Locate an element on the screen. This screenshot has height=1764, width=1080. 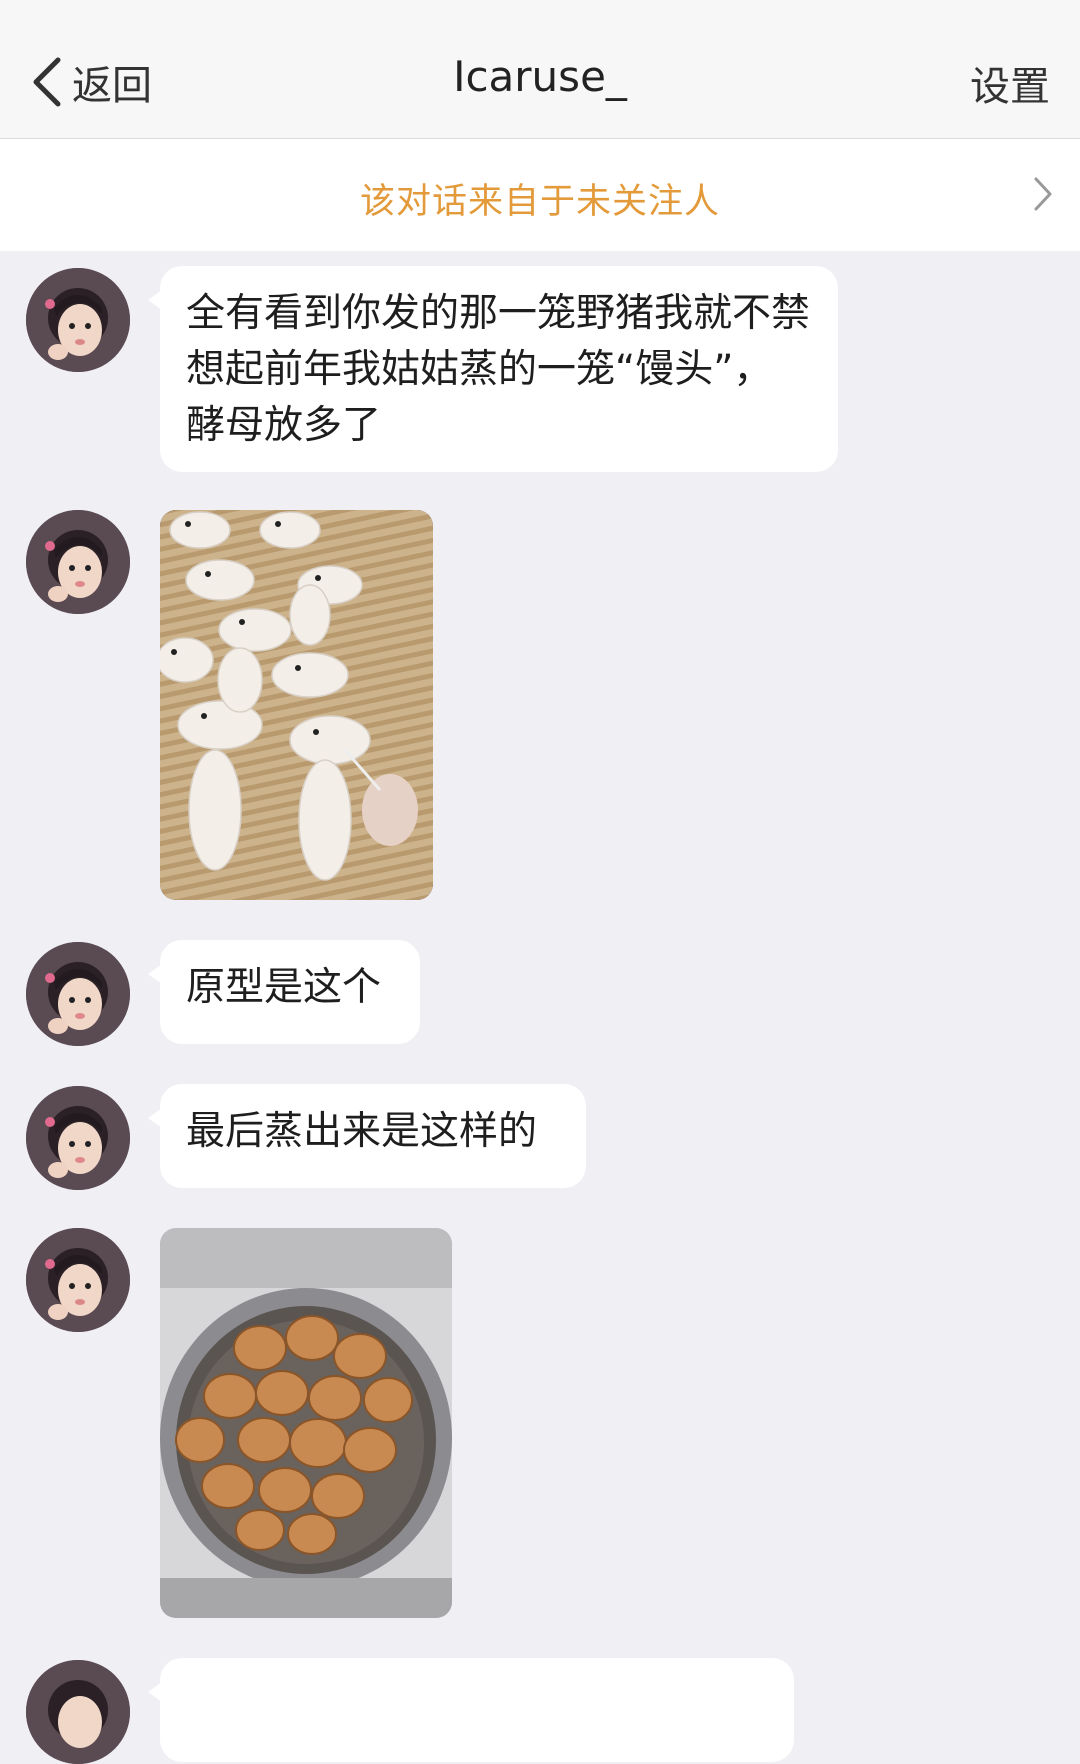
navigation-bar: 返回 Icaruse_ 设置 is located at coordinates (540, 69).